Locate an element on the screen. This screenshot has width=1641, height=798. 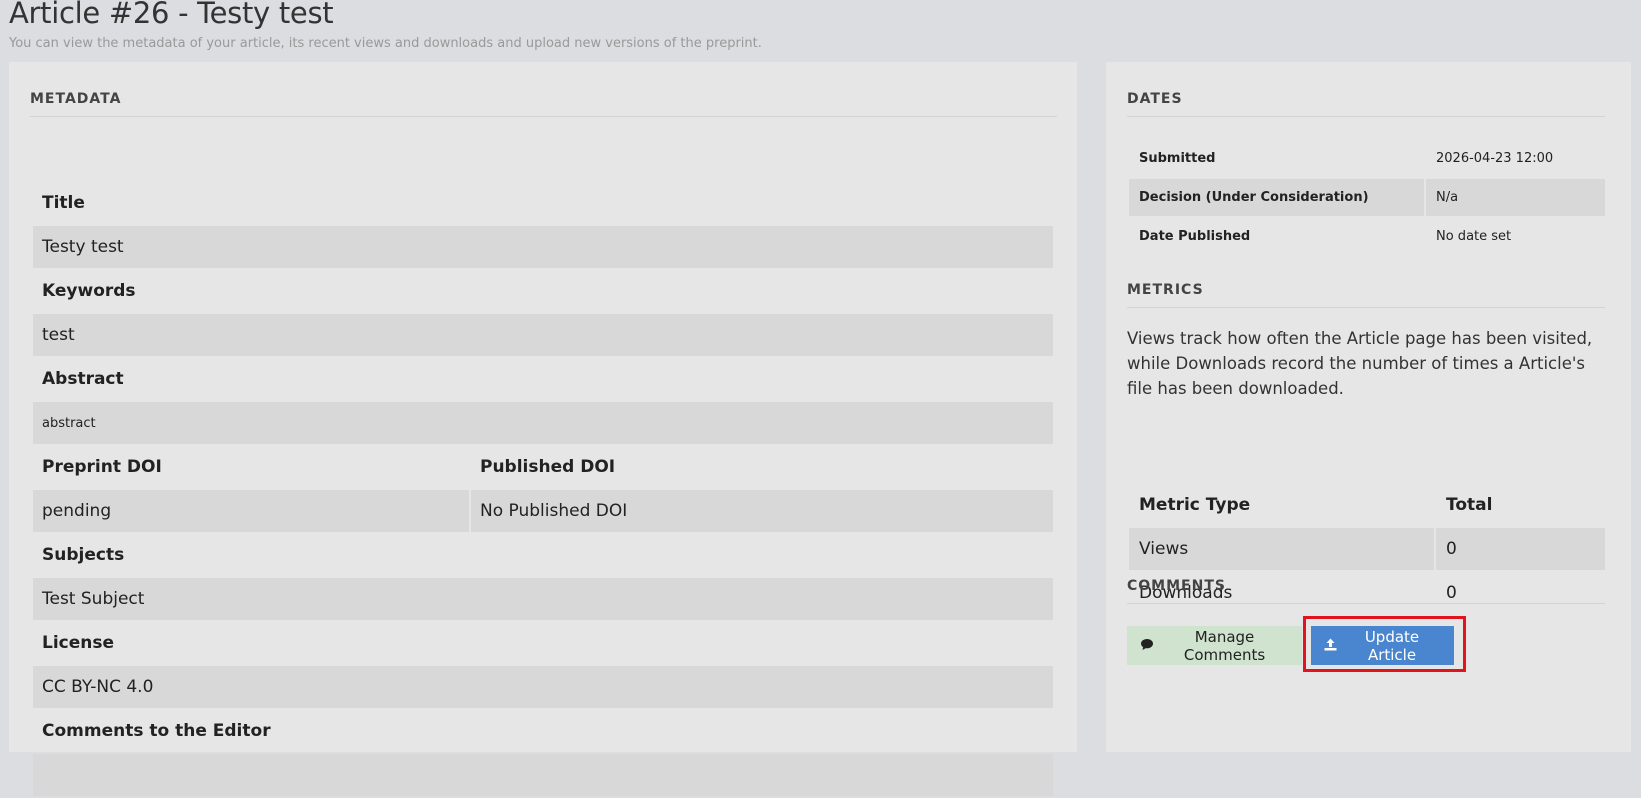
date-row-submitted: Submitted 2026-04-23 12:00 is located at coordinates (1367, 158).